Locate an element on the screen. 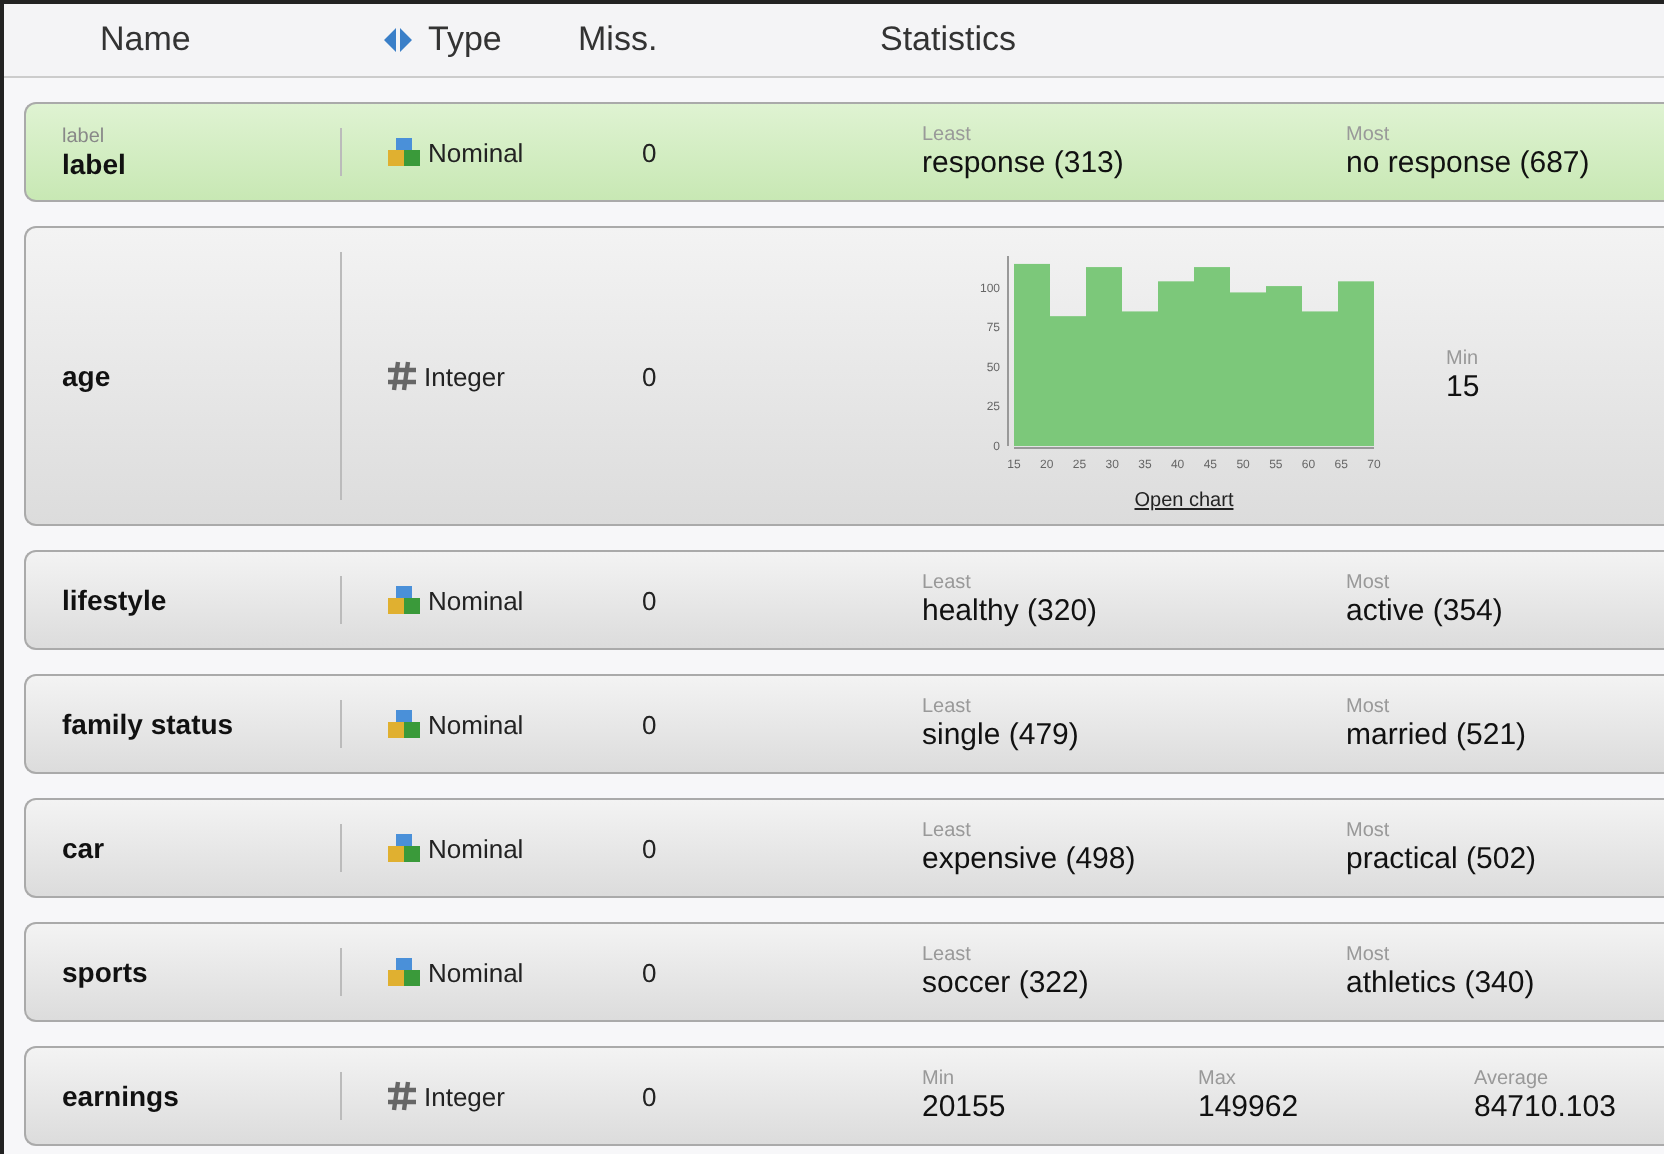 The image size is (1664, 1154). attribute-name: sports is located at coordinates (106, 972).